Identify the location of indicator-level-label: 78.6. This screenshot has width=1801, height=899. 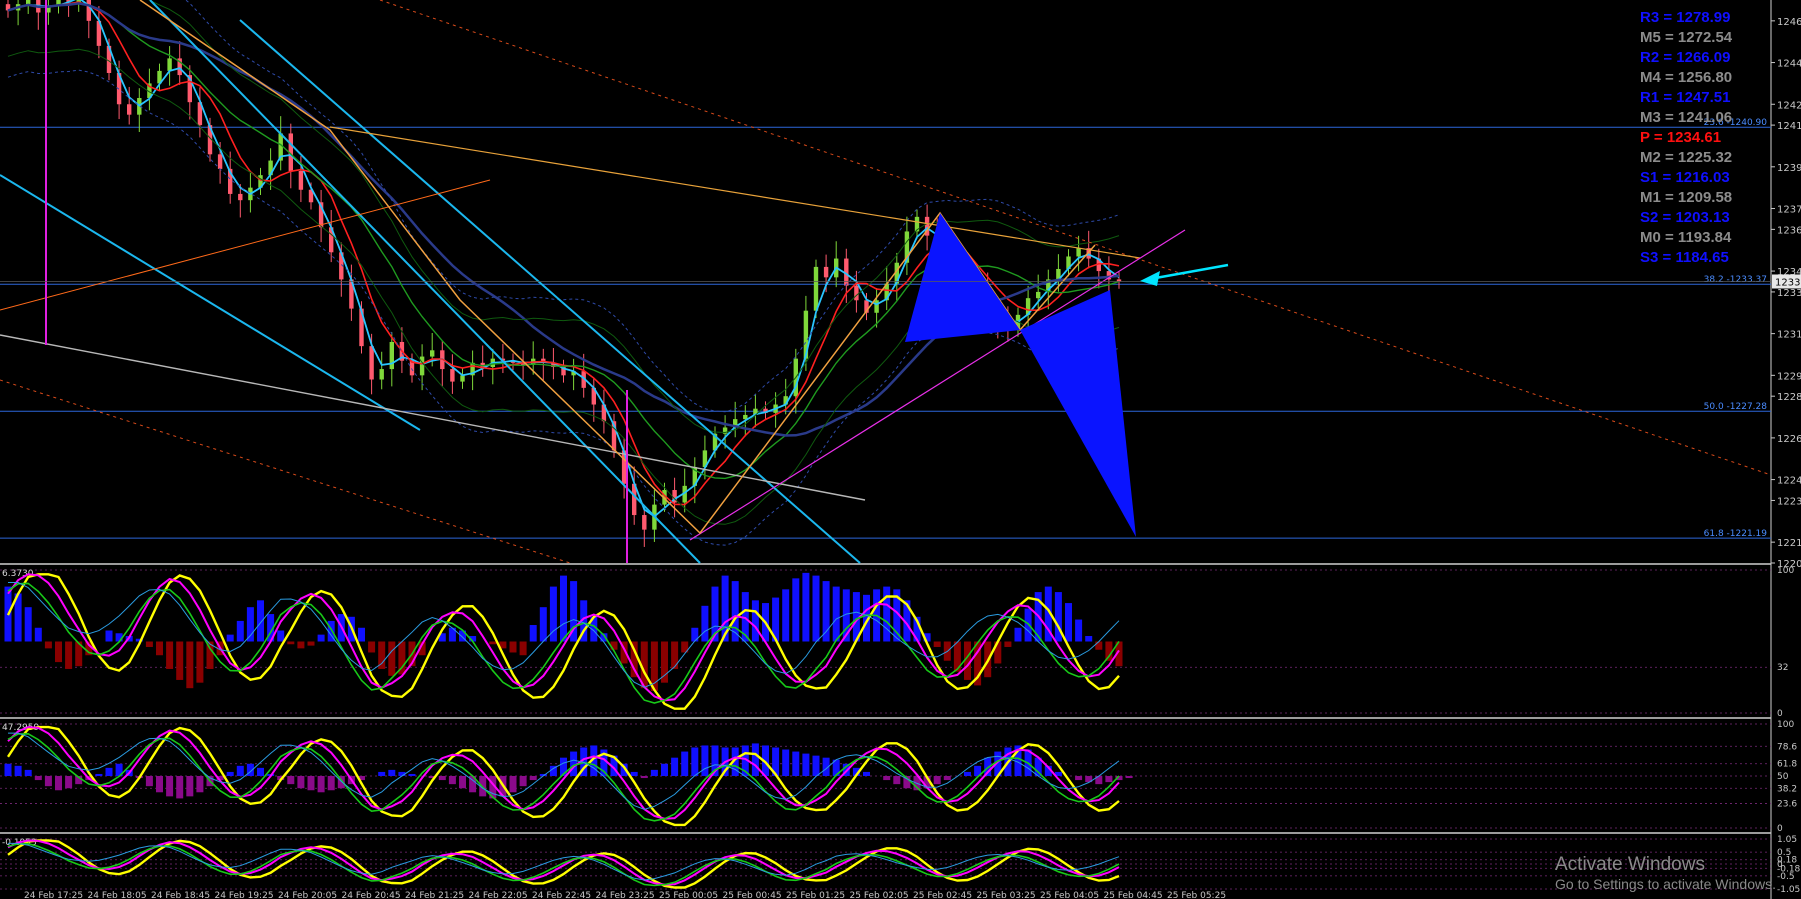
(1787, 747).